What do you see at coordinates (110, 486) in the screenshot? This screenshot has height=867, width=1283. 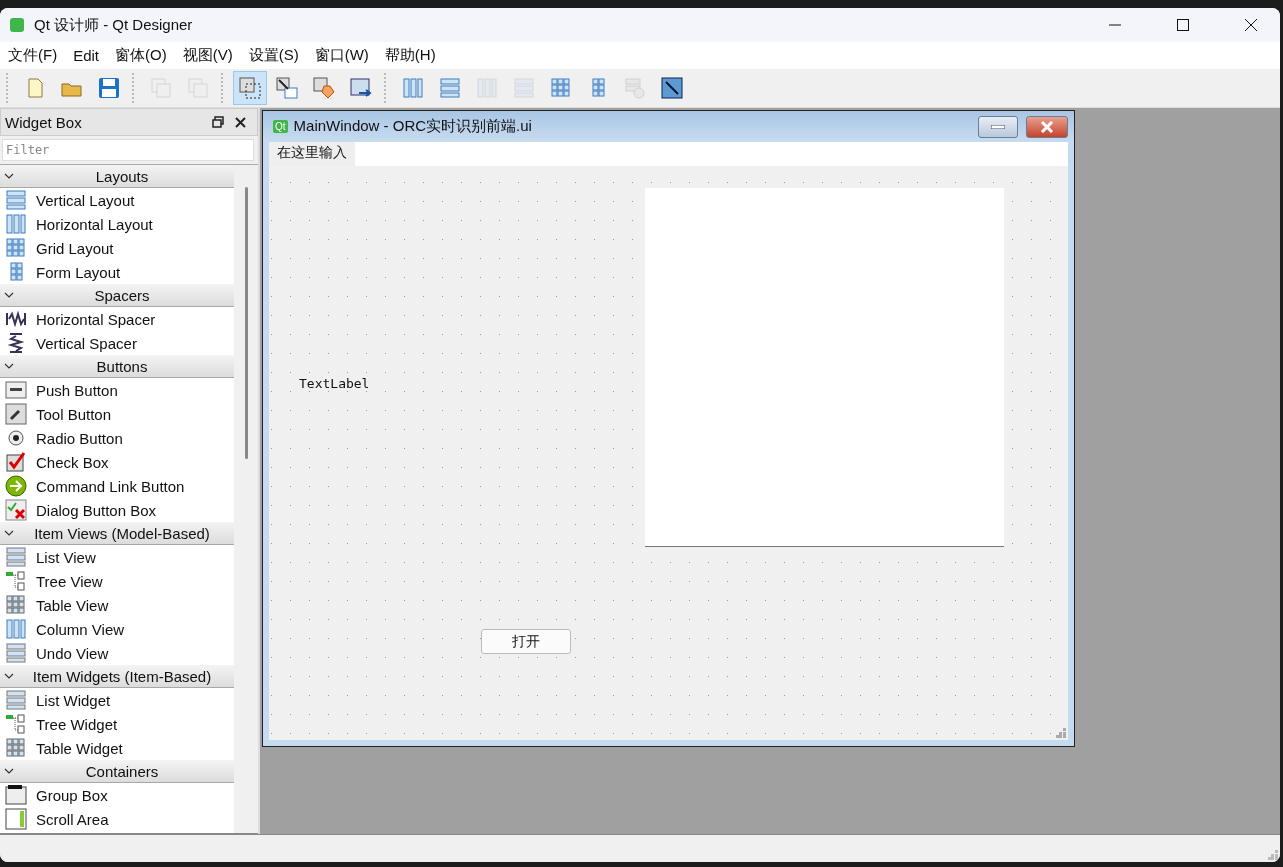 I see `widget-item: Command Link Button` at bounding box center [110, 486].